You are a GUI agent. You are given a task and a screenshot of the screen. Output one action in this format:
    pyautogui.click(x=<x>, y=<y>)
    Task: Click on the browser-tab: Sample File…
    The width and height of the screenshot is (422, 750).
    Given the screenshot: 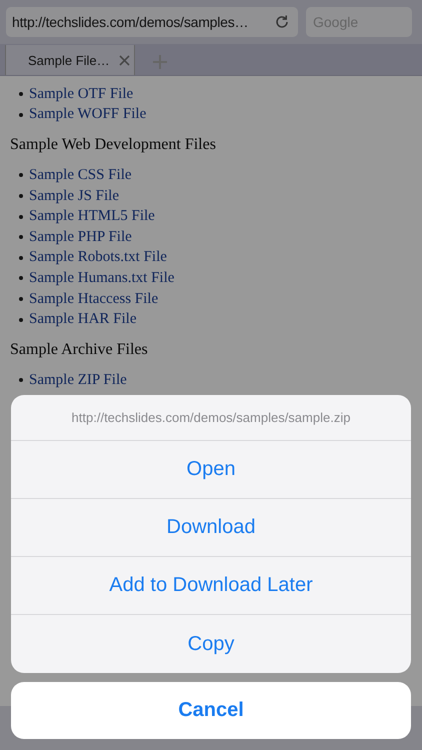 What is the action you would take?
    pyautogui.click(x=70, y=60)
    